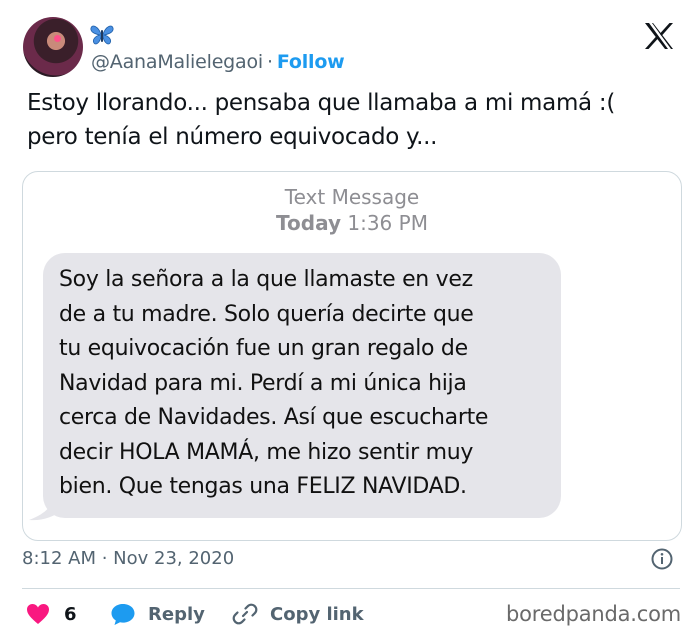 This screenshot has width=700, height=639. What do you see at coordinates (70, 614) in the screenshot?
I see `like-count: 6` at bounding box center [70, 614].